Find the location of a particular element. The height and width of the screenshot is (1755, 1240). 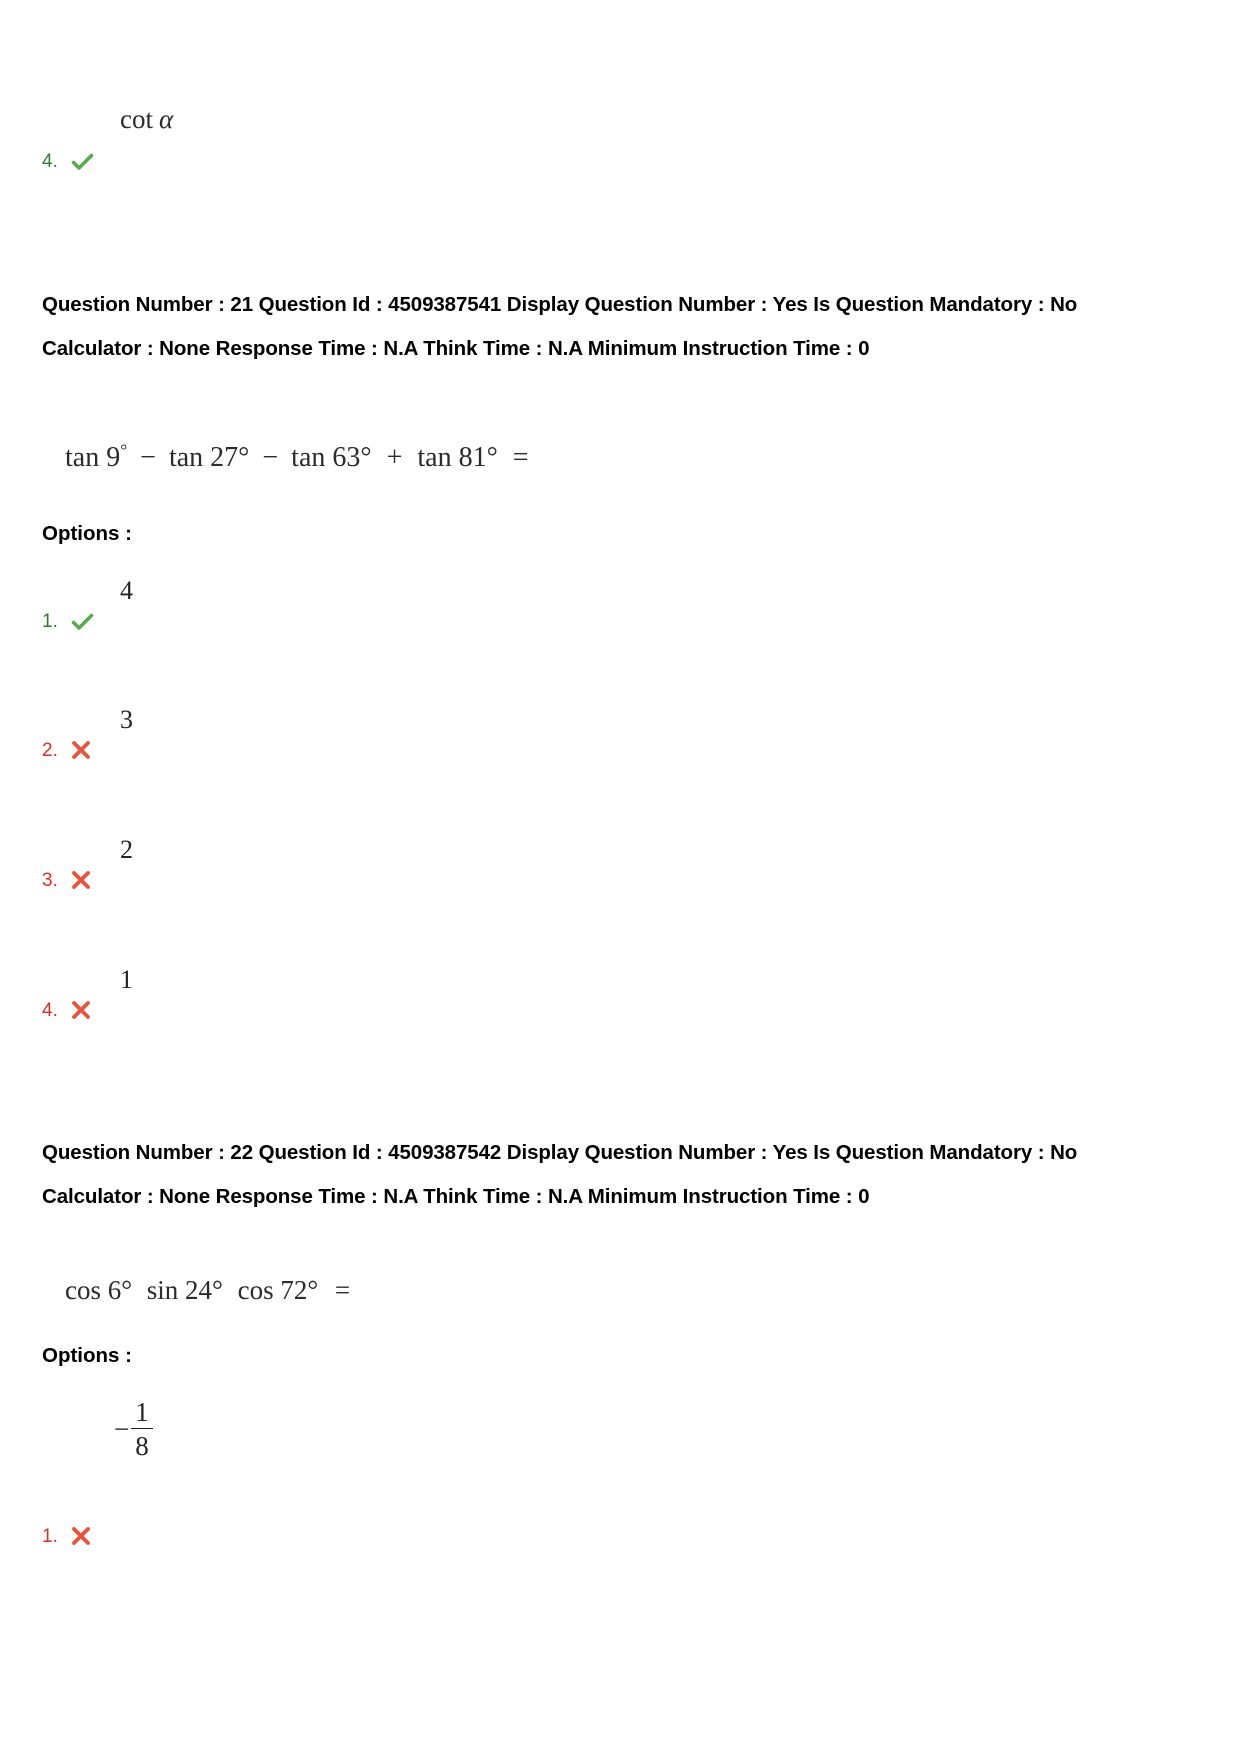

option-row-21-1: 1. 4 is located at coordinates (562, 605).